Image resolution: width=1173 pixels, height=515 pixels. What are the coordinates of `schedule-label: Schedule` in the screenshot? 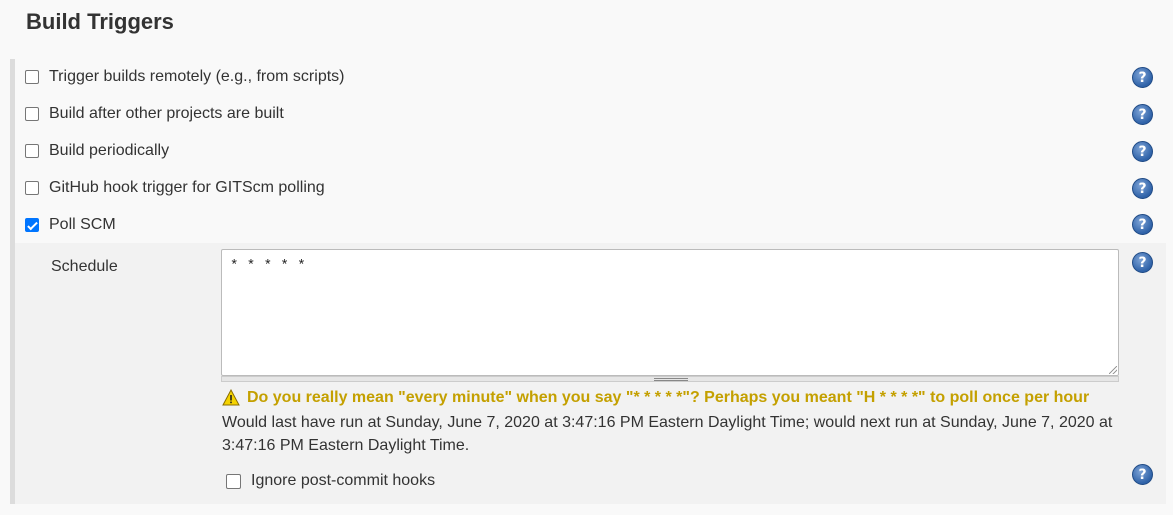 It's located at (84, 266).